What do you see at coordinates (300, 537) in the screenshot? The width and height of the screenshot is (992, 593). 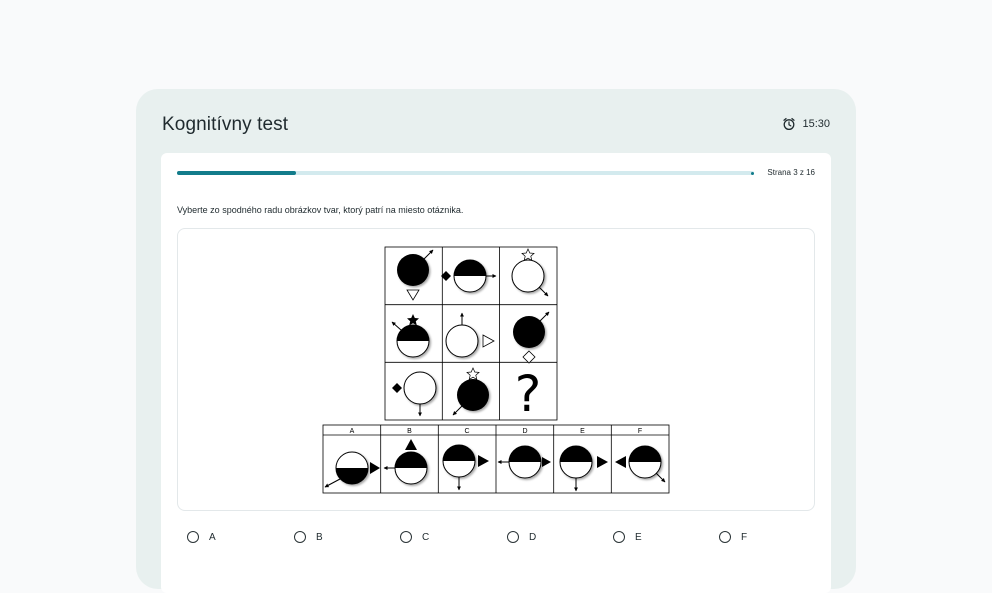 I see `radio-b` at bounding box center [300, 537].